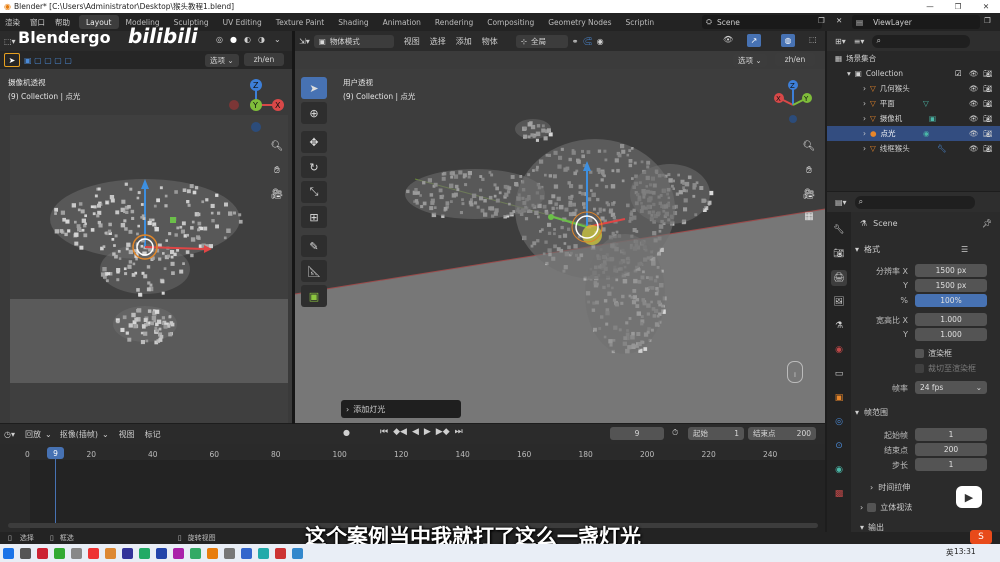 The width and height of the screenshot is (1000, 562). I want to click on outliner-item-geometry-monkey: › ▽ 几何猴头 👁︎ 📷︎, so click(913, 88).